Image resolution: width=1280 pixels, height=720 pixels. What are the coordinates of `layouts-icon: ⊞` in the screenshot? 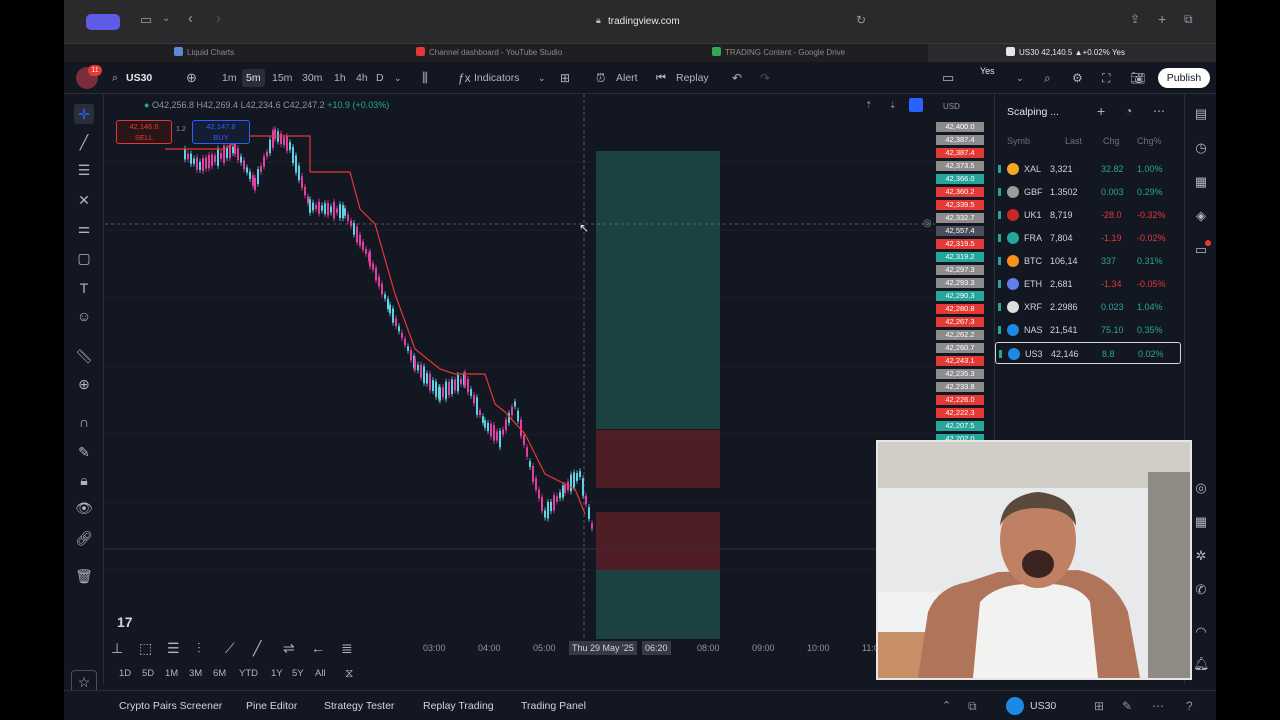 It's located at (565, 78).